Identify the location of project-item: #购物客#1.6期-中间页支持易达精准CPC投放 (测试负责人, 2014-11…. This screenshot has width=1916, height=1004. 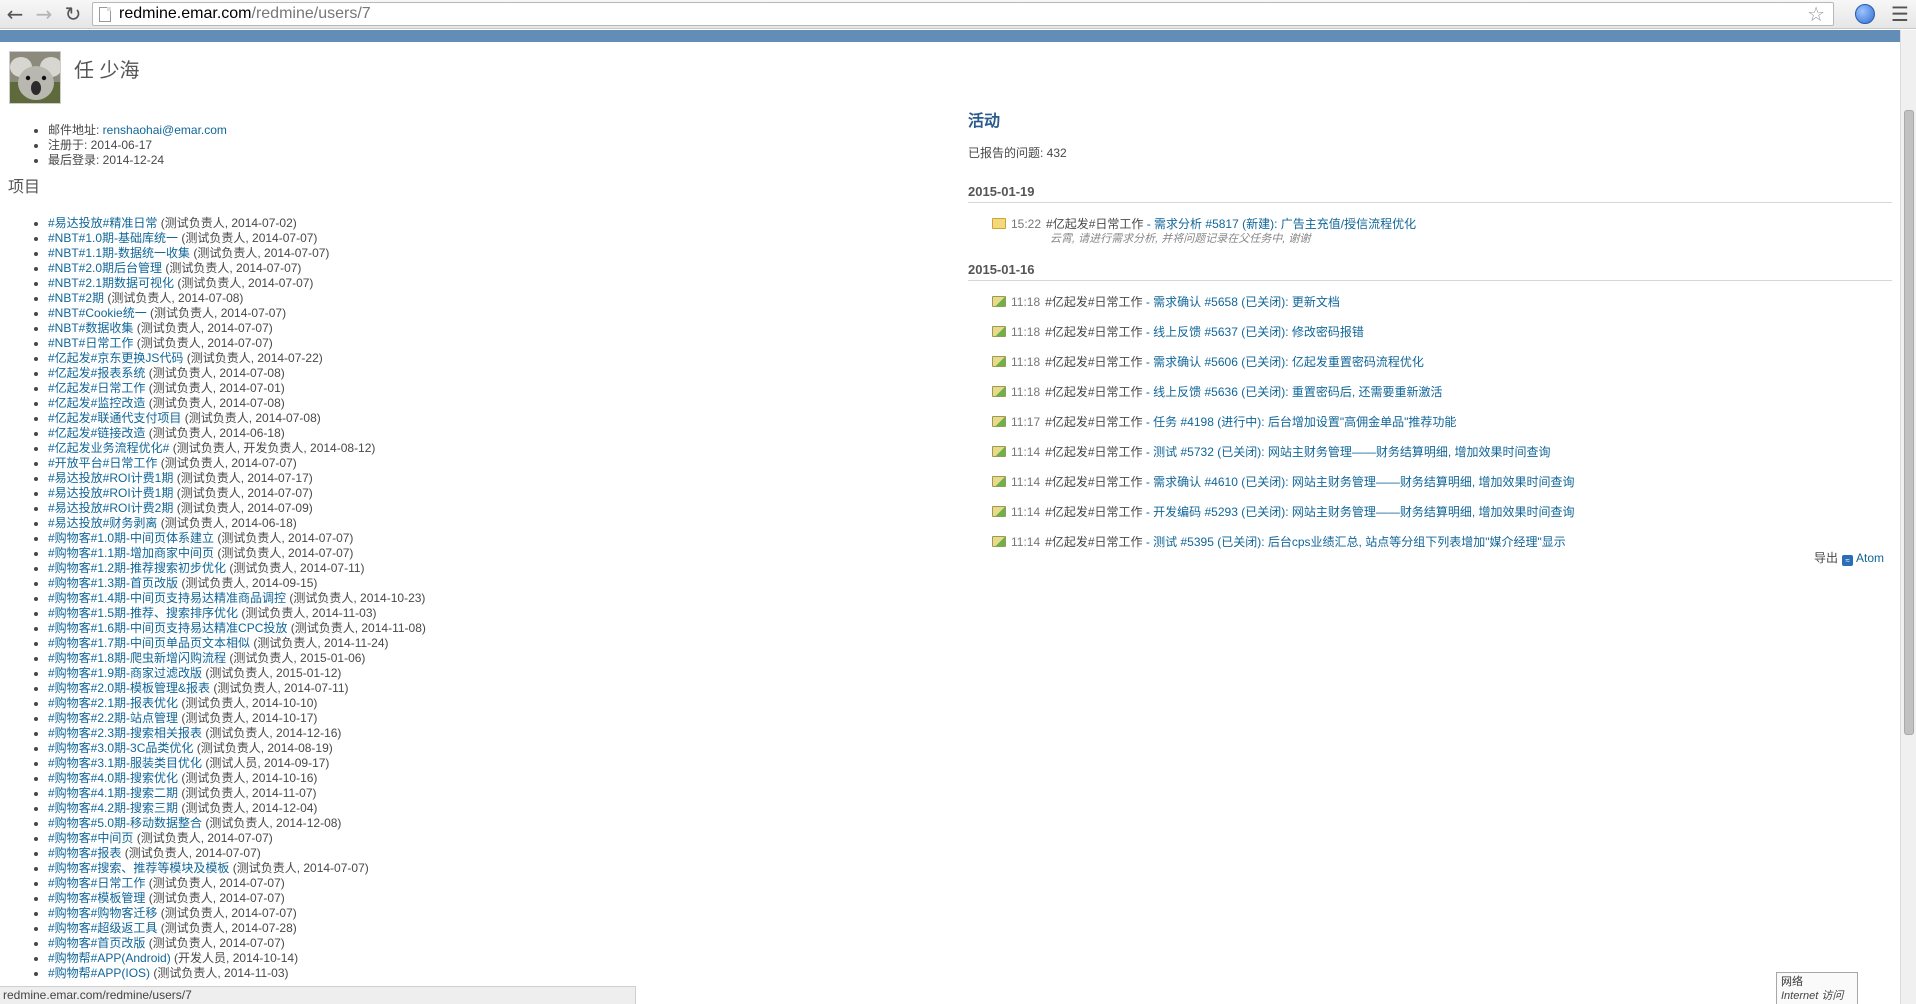
(237, 628).